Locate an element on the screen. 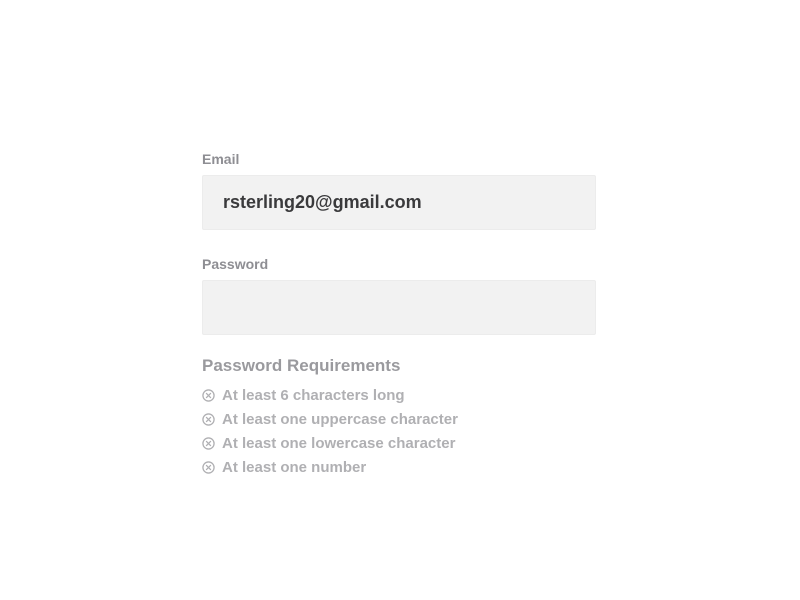 The width and height of the screenshot is (800, 600). email-field: rsterling20@gmail.com is located at coordinates (399, 202).